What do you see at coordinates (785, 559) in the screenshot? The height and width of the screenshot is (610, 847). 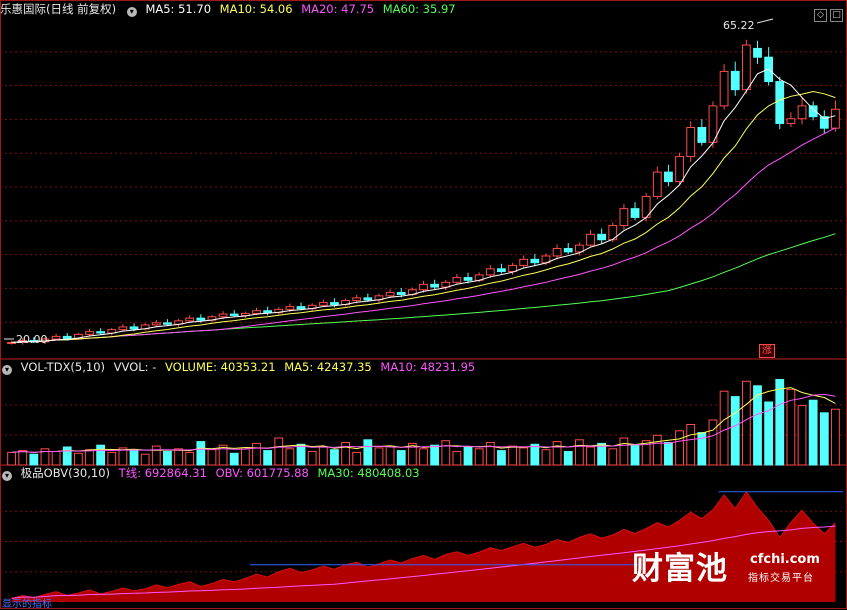 I see `watermark-domain: cfchi.com` at bounding box center [785, 559].